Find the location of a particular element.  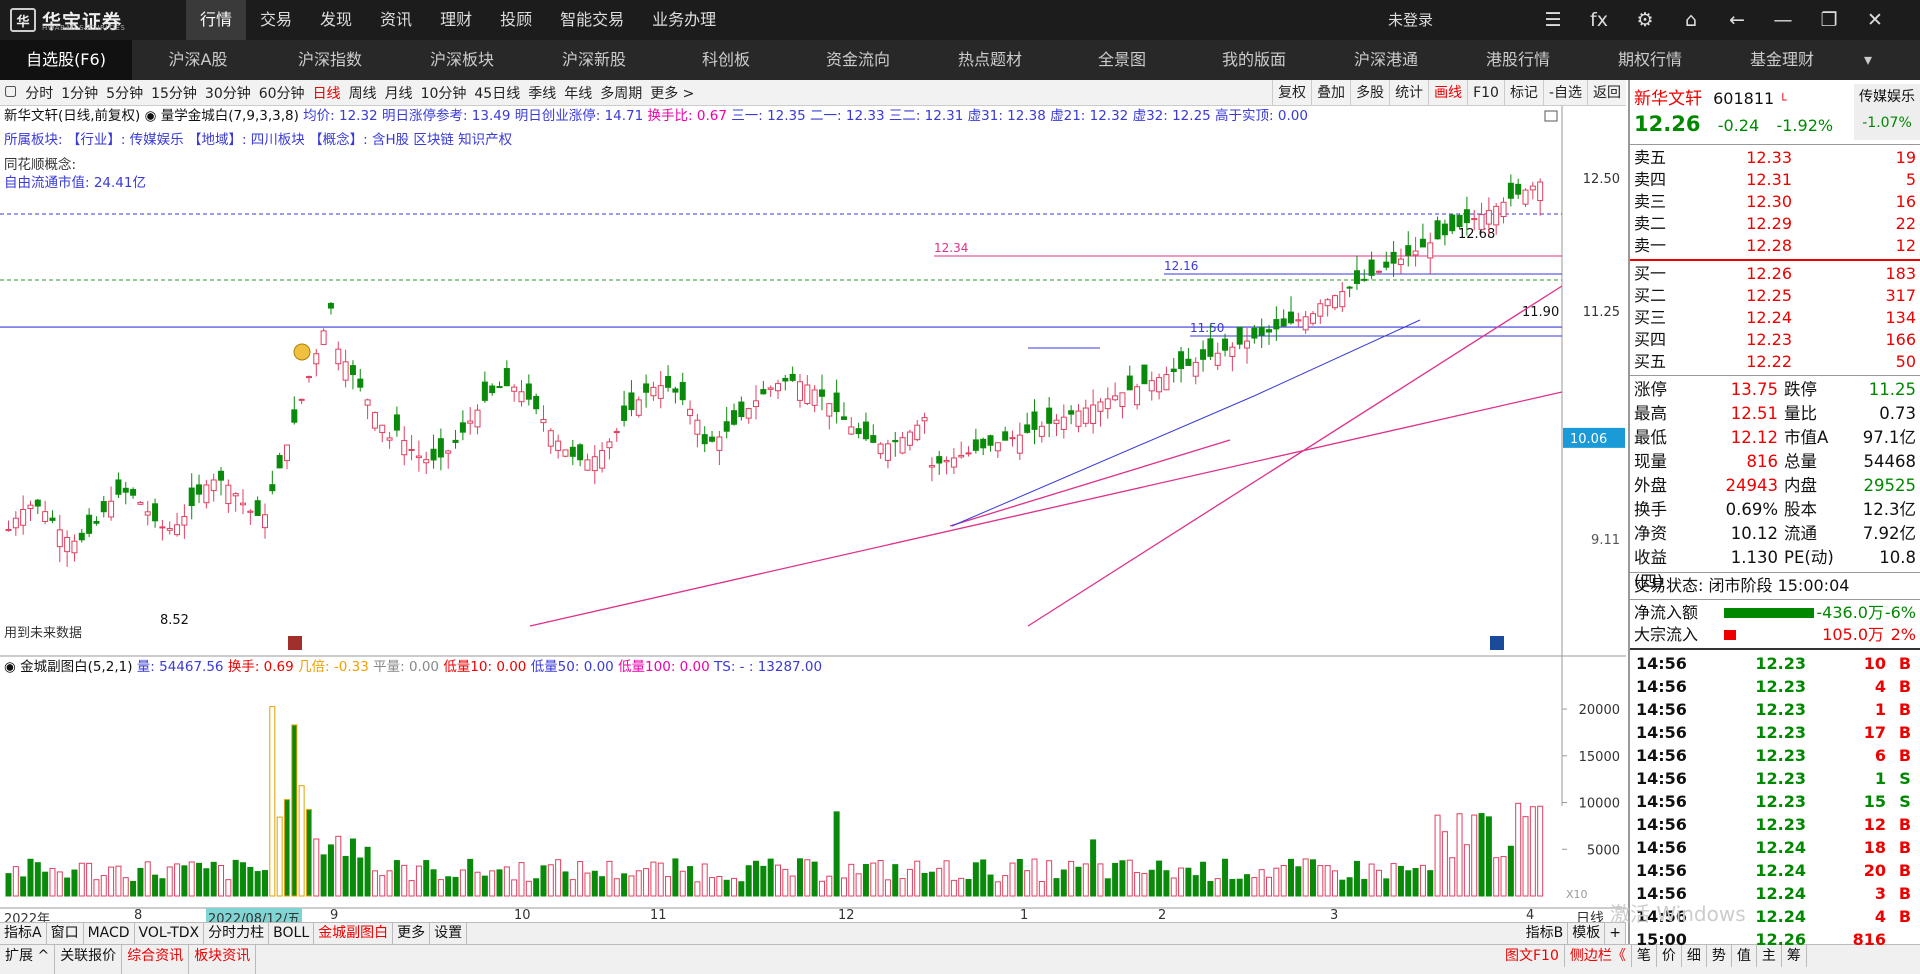

nav-tab-7: 热点题材 is located at coordinates (990, 60).